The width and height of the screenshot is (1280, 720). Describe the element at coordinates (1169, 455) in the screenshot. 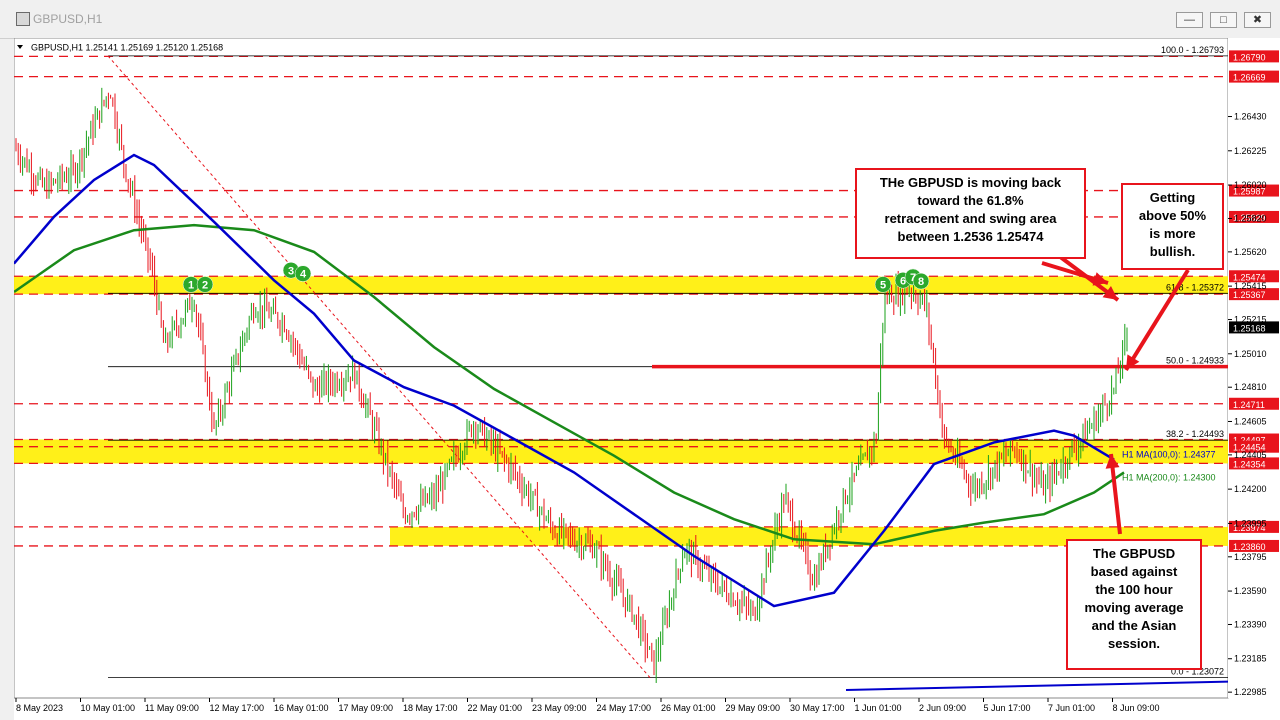

I see `ma-label: H1 MA(100,0): 1.24377` at that location.